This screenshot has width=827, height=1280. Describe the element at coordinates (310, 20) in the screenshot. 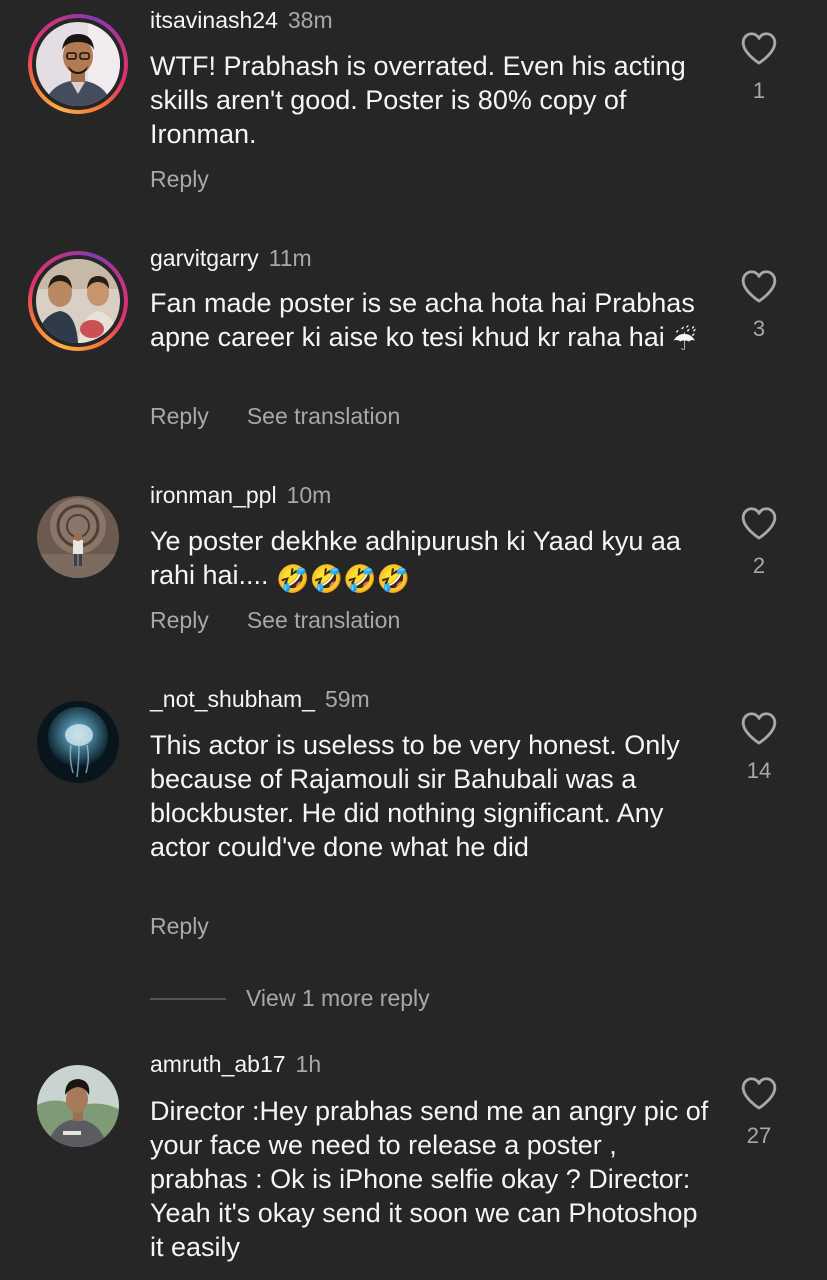

I see `timestamp: 38m` at that location.